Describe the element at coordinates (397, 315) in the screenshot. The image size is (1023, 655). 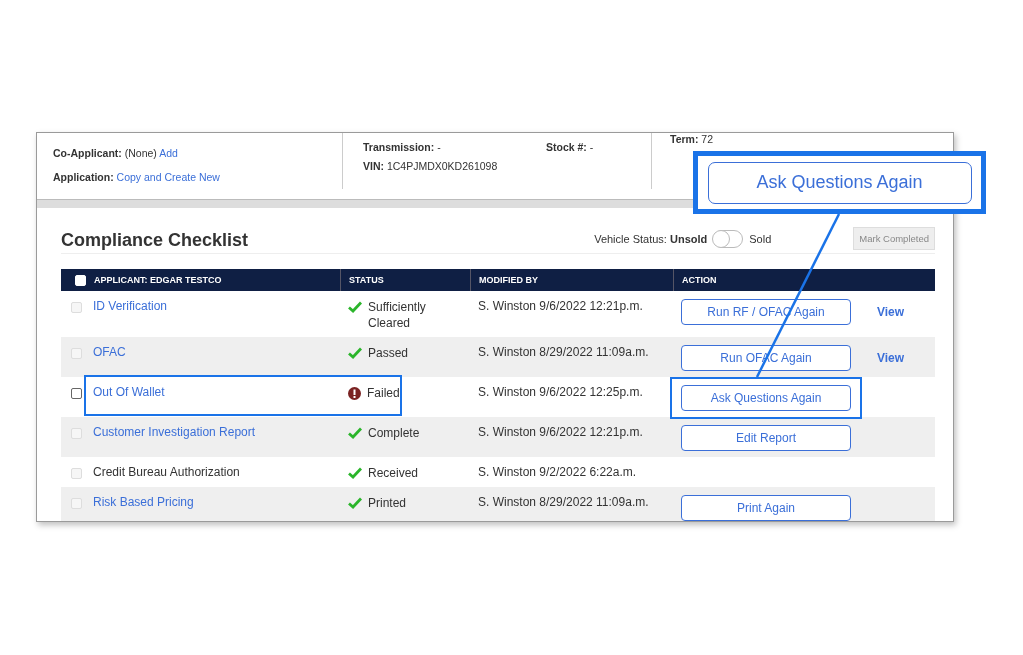
I see `status-text: Sufficiently Cleared` at that location.